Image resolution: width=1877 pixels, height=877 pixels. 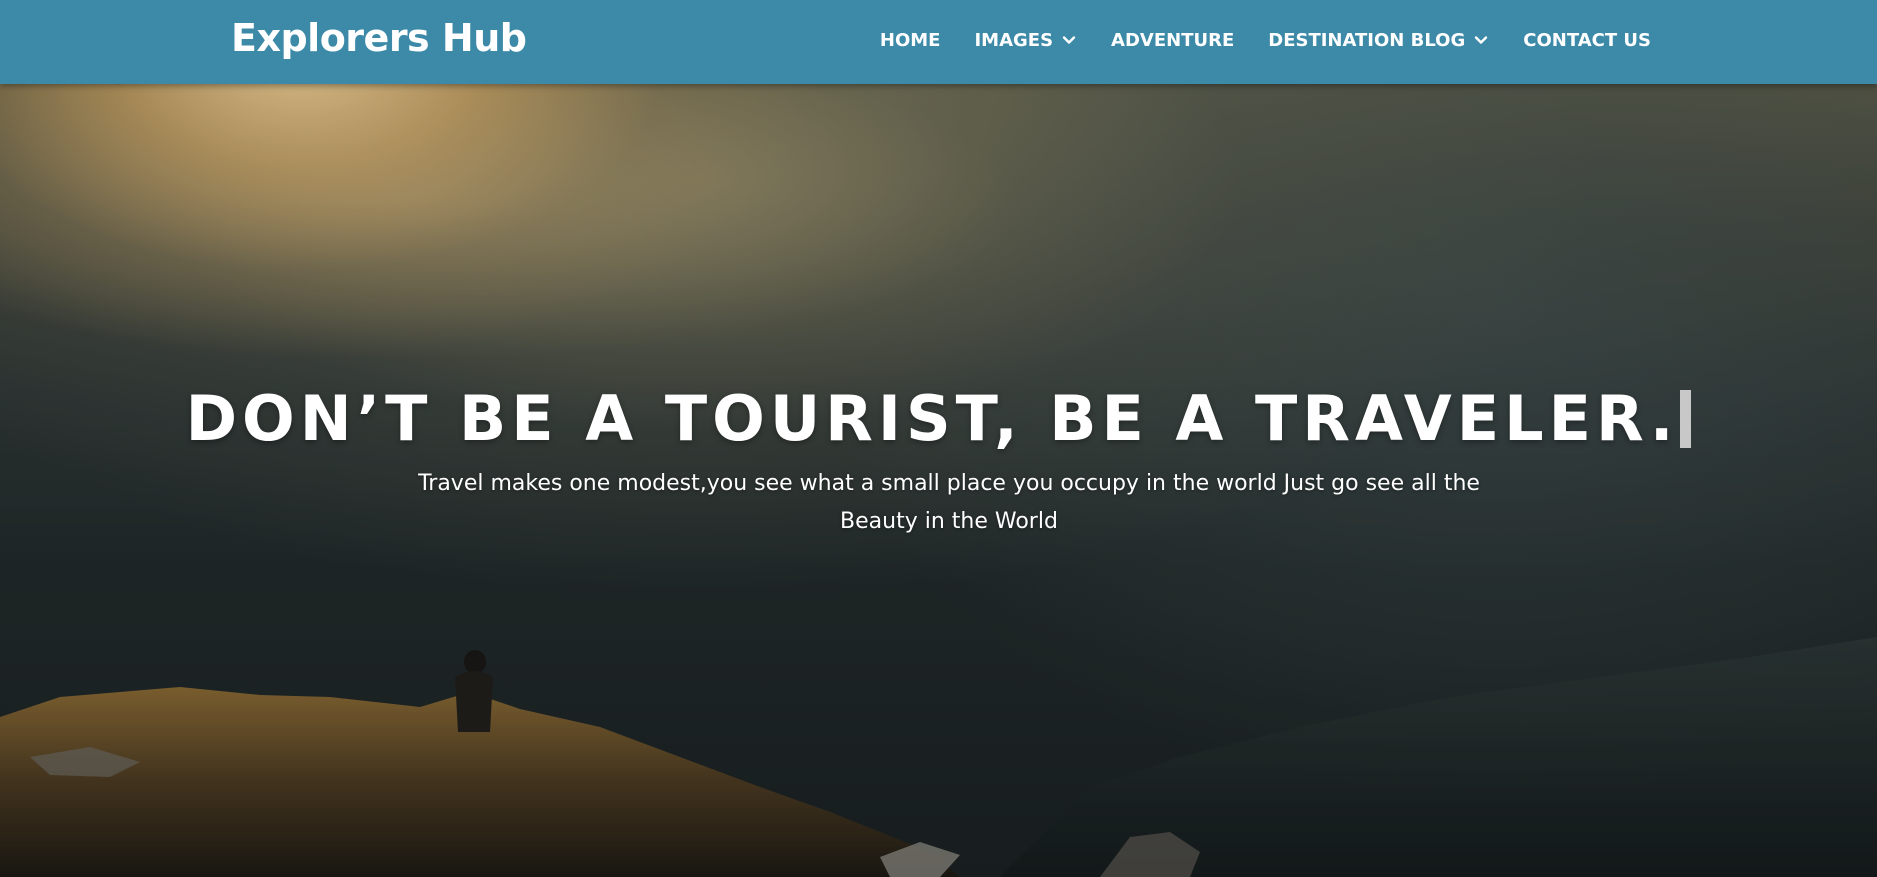 I want to click on hero-headline-text: DON’T BE A TOURIST, BE A TRAVELER., so click(x=932, y=418).